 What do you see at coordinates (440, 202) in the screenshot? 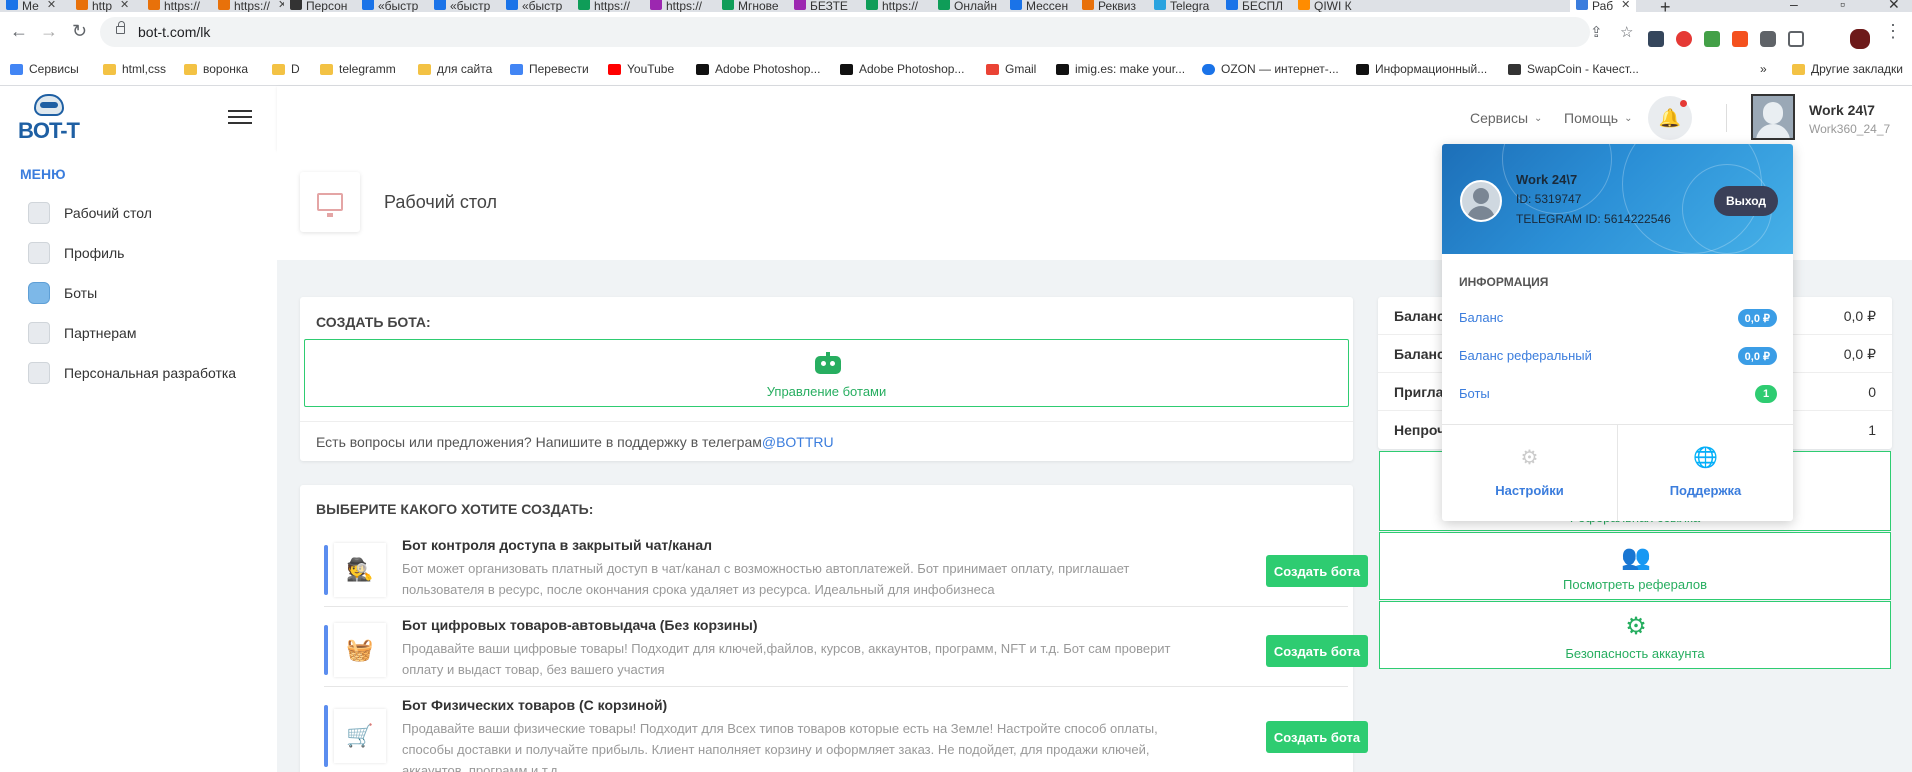
I see `page-title: Рабочий стол` at bounding box center [440, 202].